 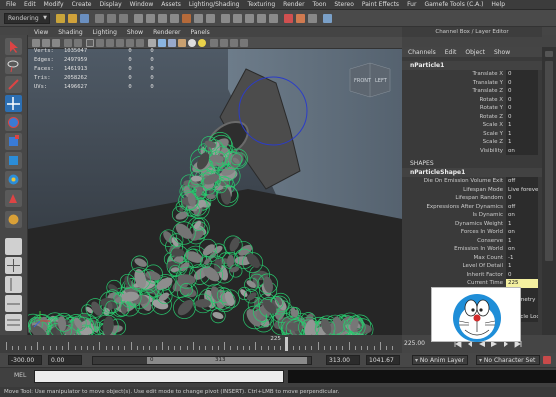 What do you see at coordinates (41, 32) in the screenshot?
I see `viewport-menu-item: View` at bounding box center [41, 32].